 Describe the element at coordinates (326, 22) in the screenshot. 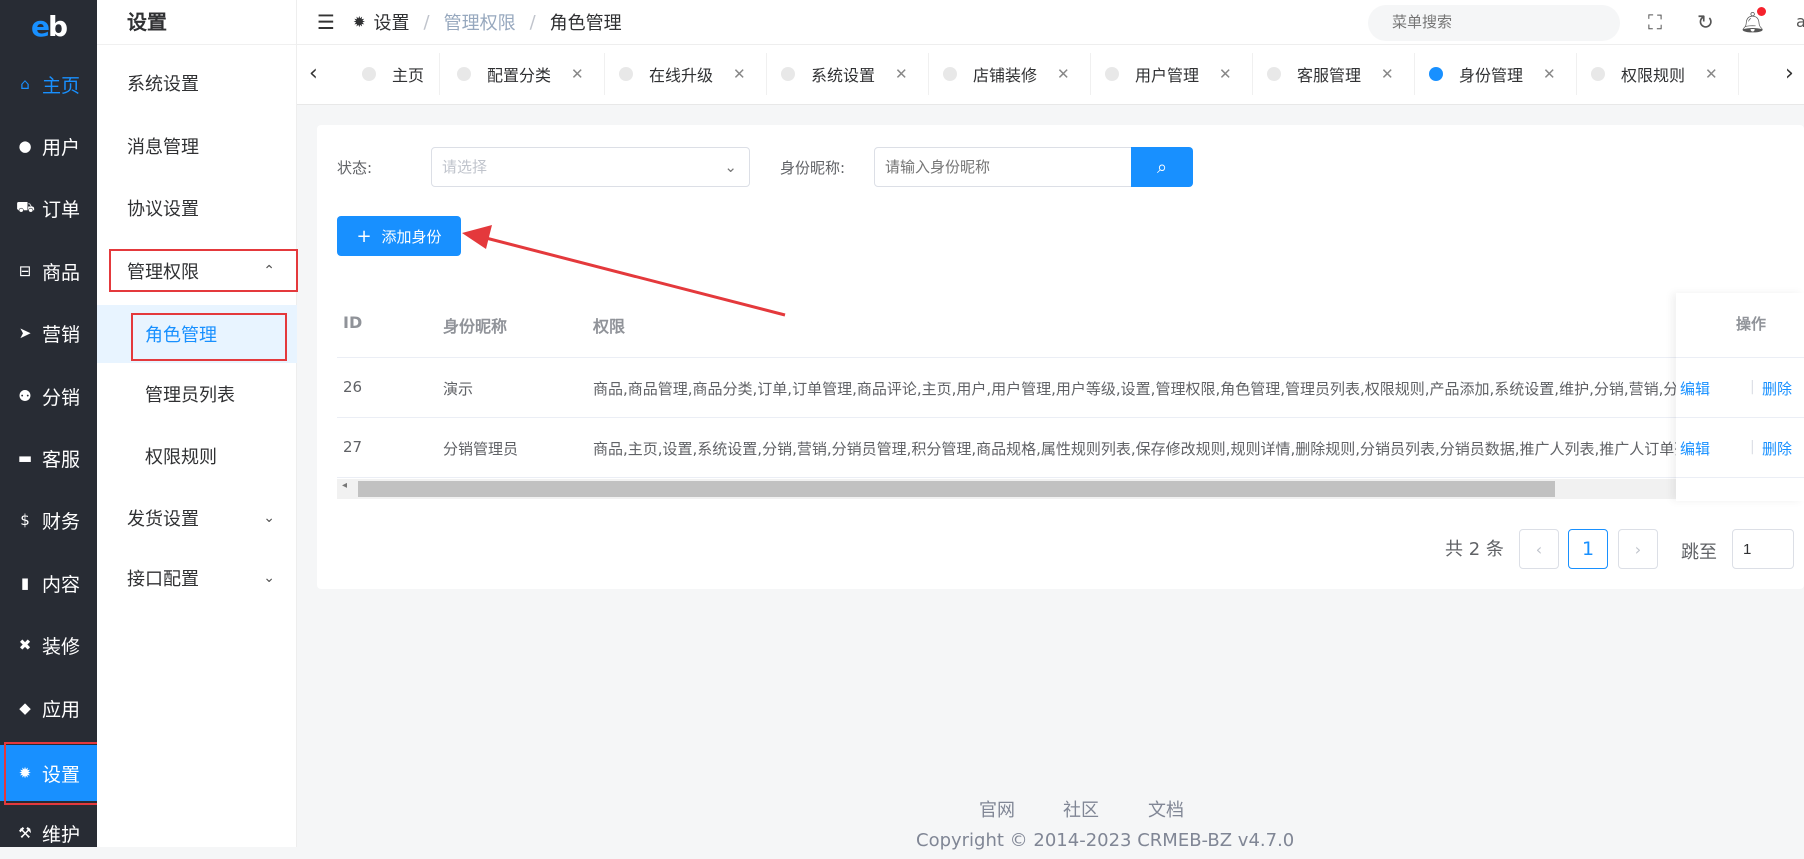

I see `collapse-menu-icon: ☰` at that location.